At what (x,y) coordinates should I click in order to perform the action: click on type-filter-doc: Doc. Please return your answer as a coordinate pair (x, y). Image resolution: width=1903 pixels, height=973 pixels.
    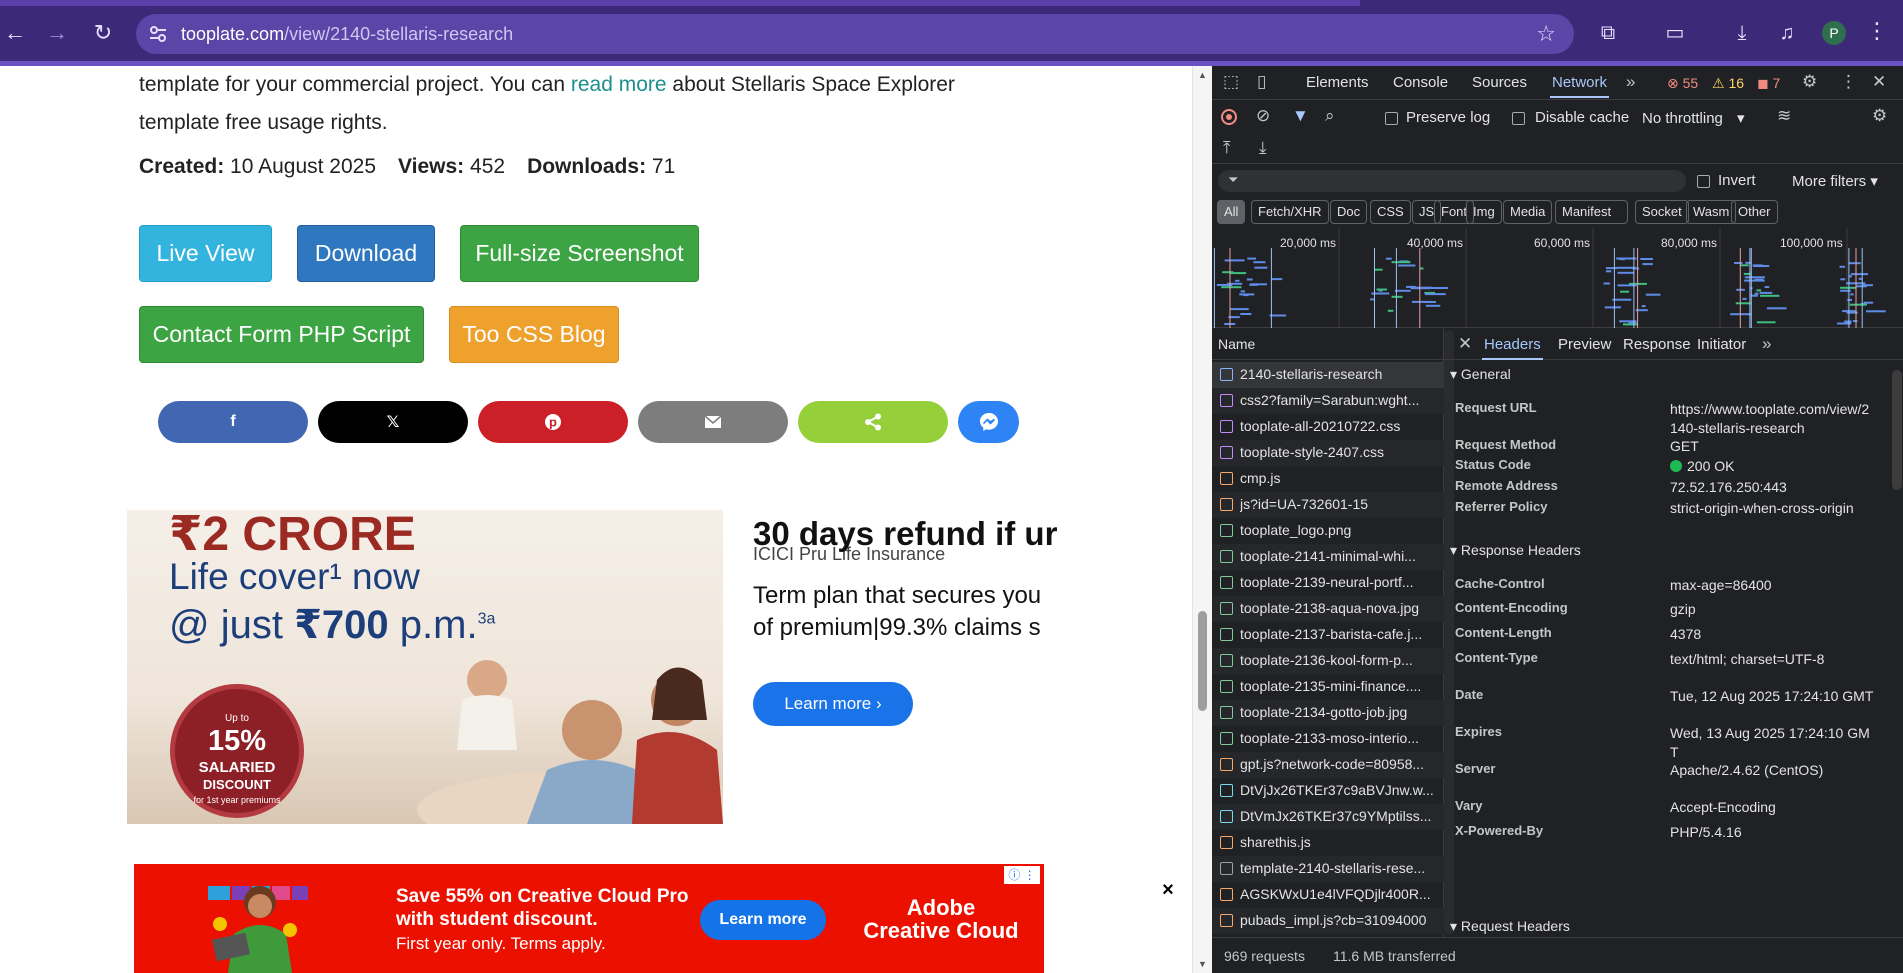
    Looking at the image, I should click on (1349, 212).